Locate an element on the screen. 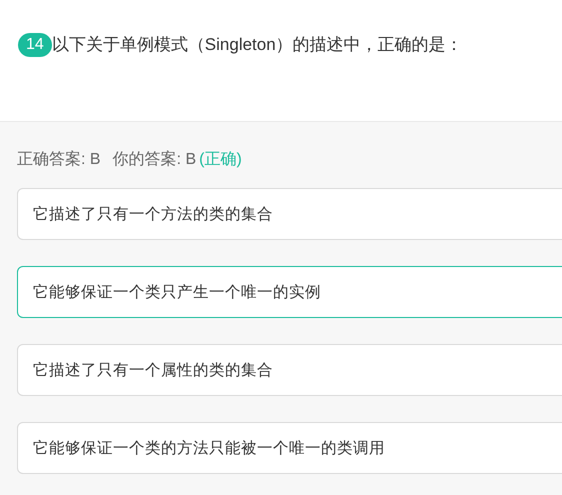 Image resolution: width=562 pixels, height=495 pixels. answer-option: 它能够保证一个类的方法只能被一个唯一的类调用 is located at coordinates (289, 448).